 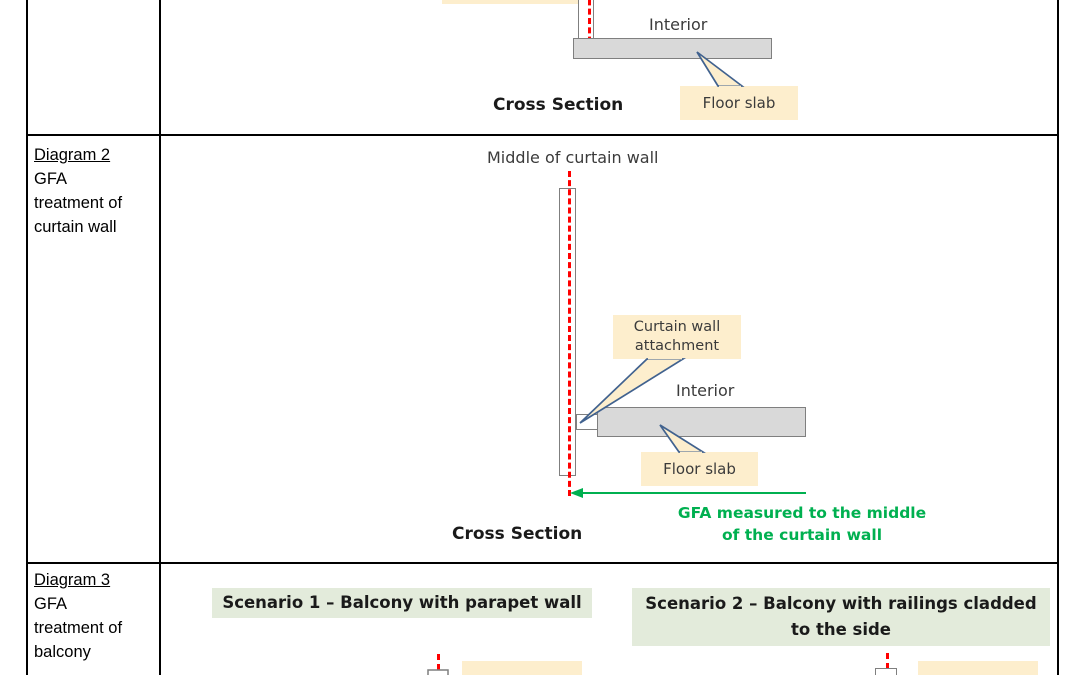 What do you see at coordinates (677, 346) in the screenshot?
I see `callout-curtain-wall-attachment-line2: attachment` at bounding box center [677, 346].